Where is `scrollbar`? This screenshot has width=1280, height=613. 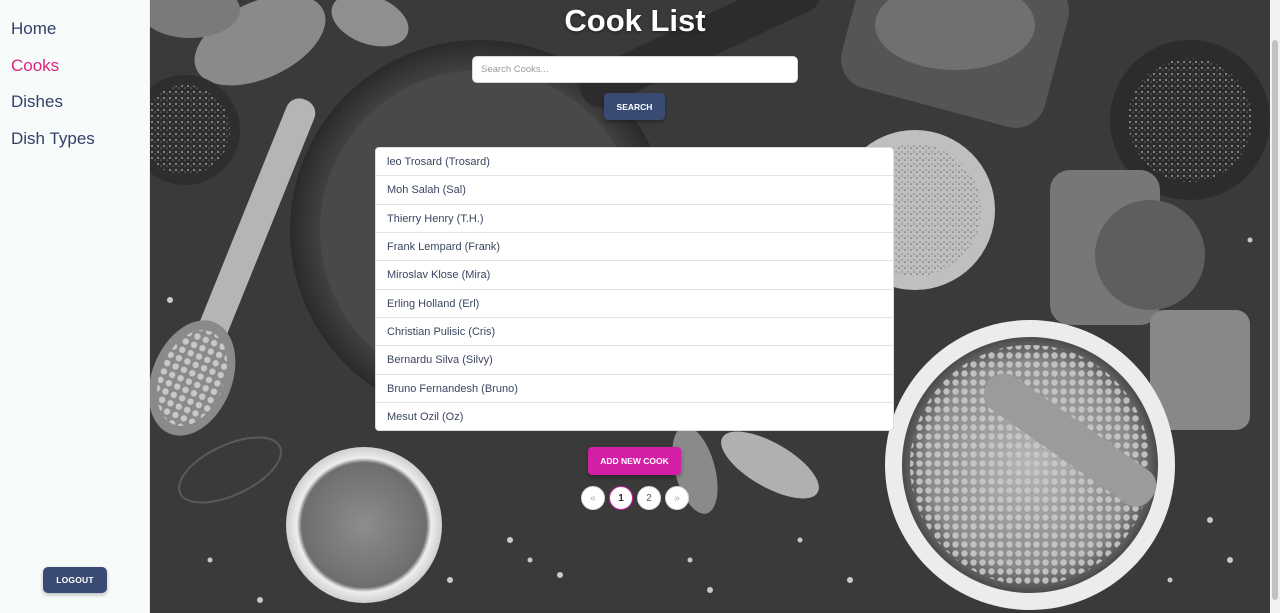
scrollbar is located at coordinates (1275, 306).